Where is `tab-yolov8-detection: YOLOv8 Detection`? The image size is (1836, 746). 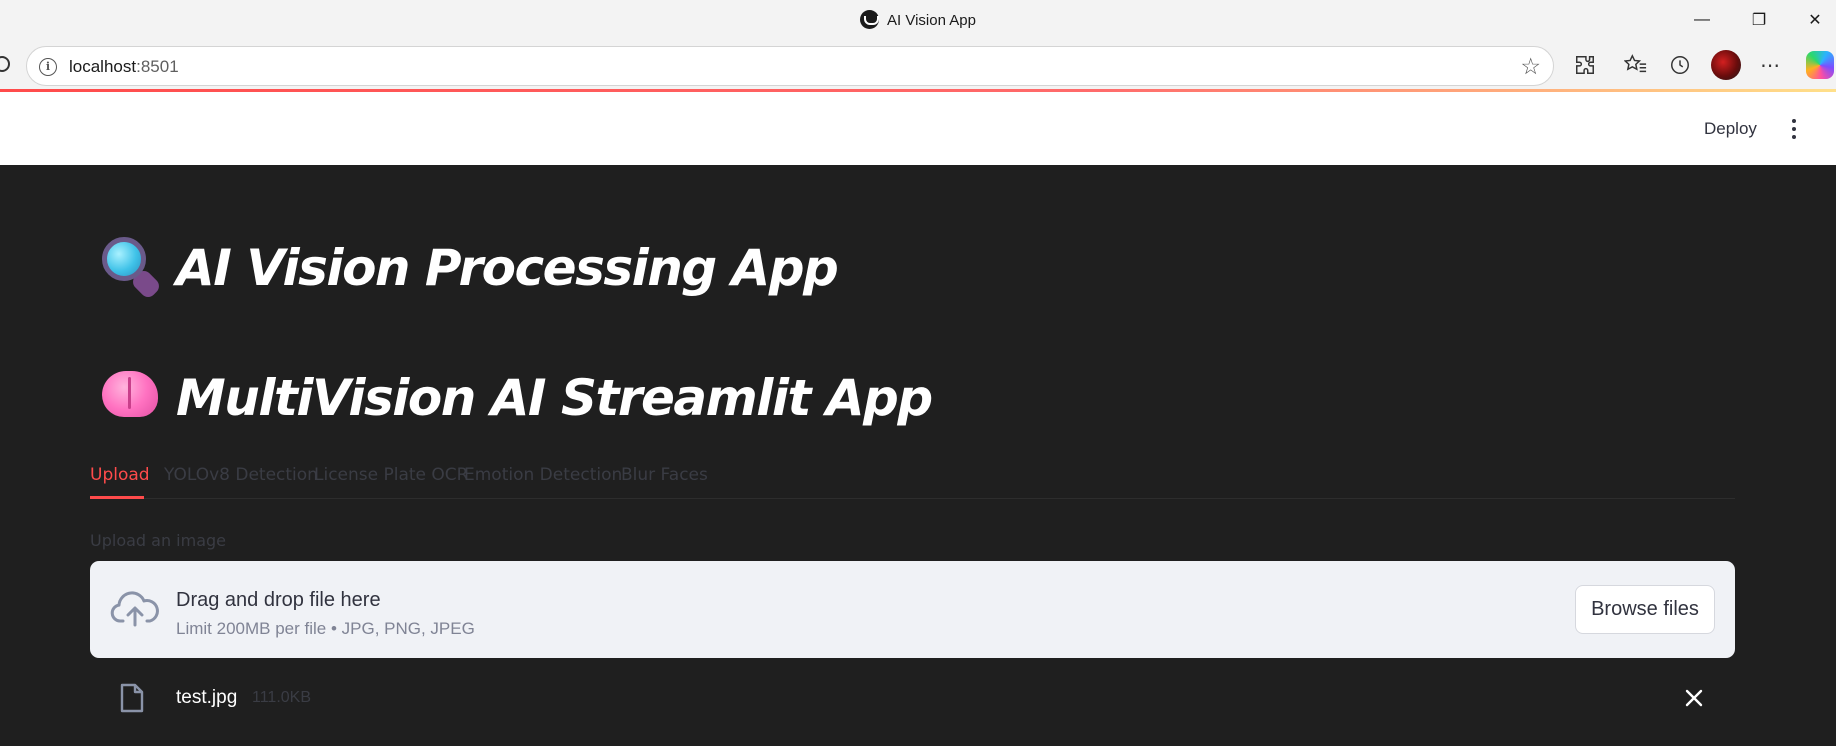
tab-yolov8-detection: YOLOv8 Detection is located at coordinates (241, 475).